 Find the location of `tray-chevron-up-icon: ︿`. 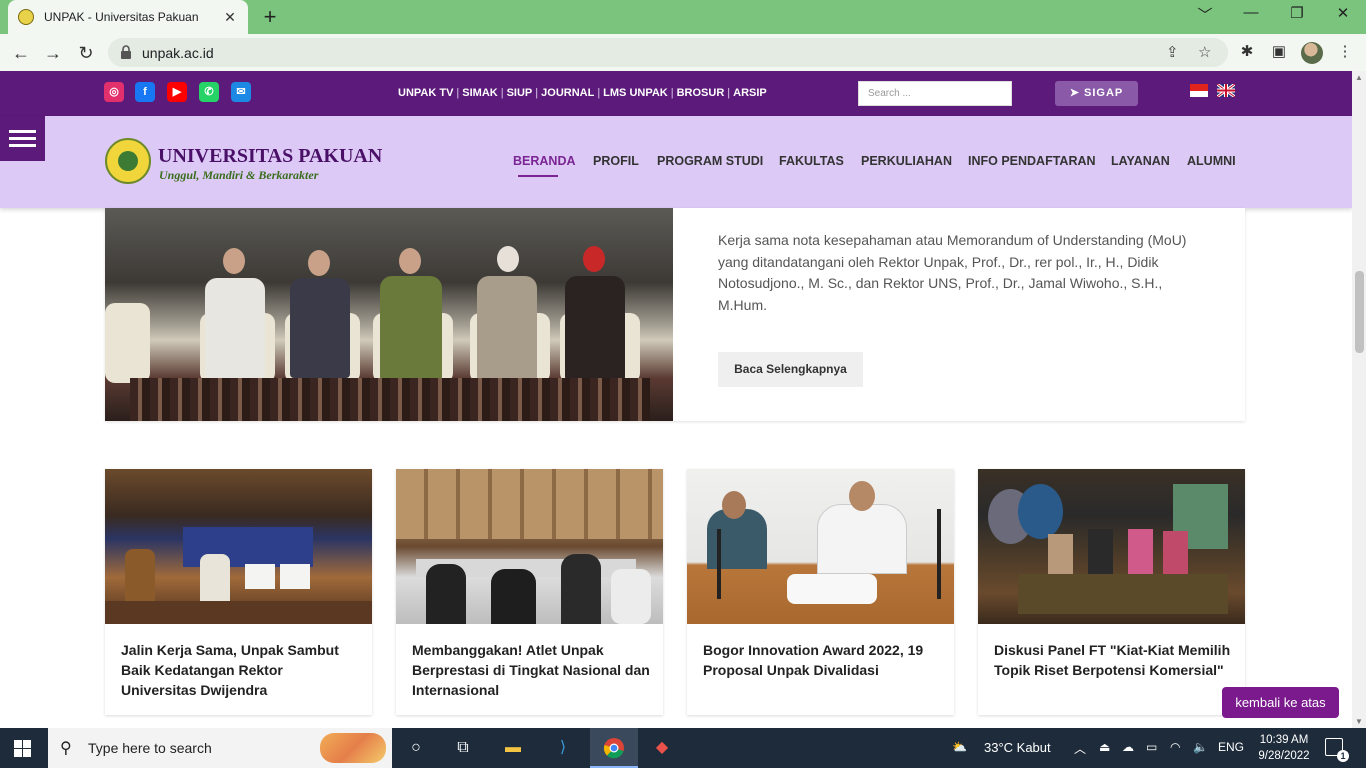

tray-chevron-up-icon: ︿ is located at coordinates (1080, 748).